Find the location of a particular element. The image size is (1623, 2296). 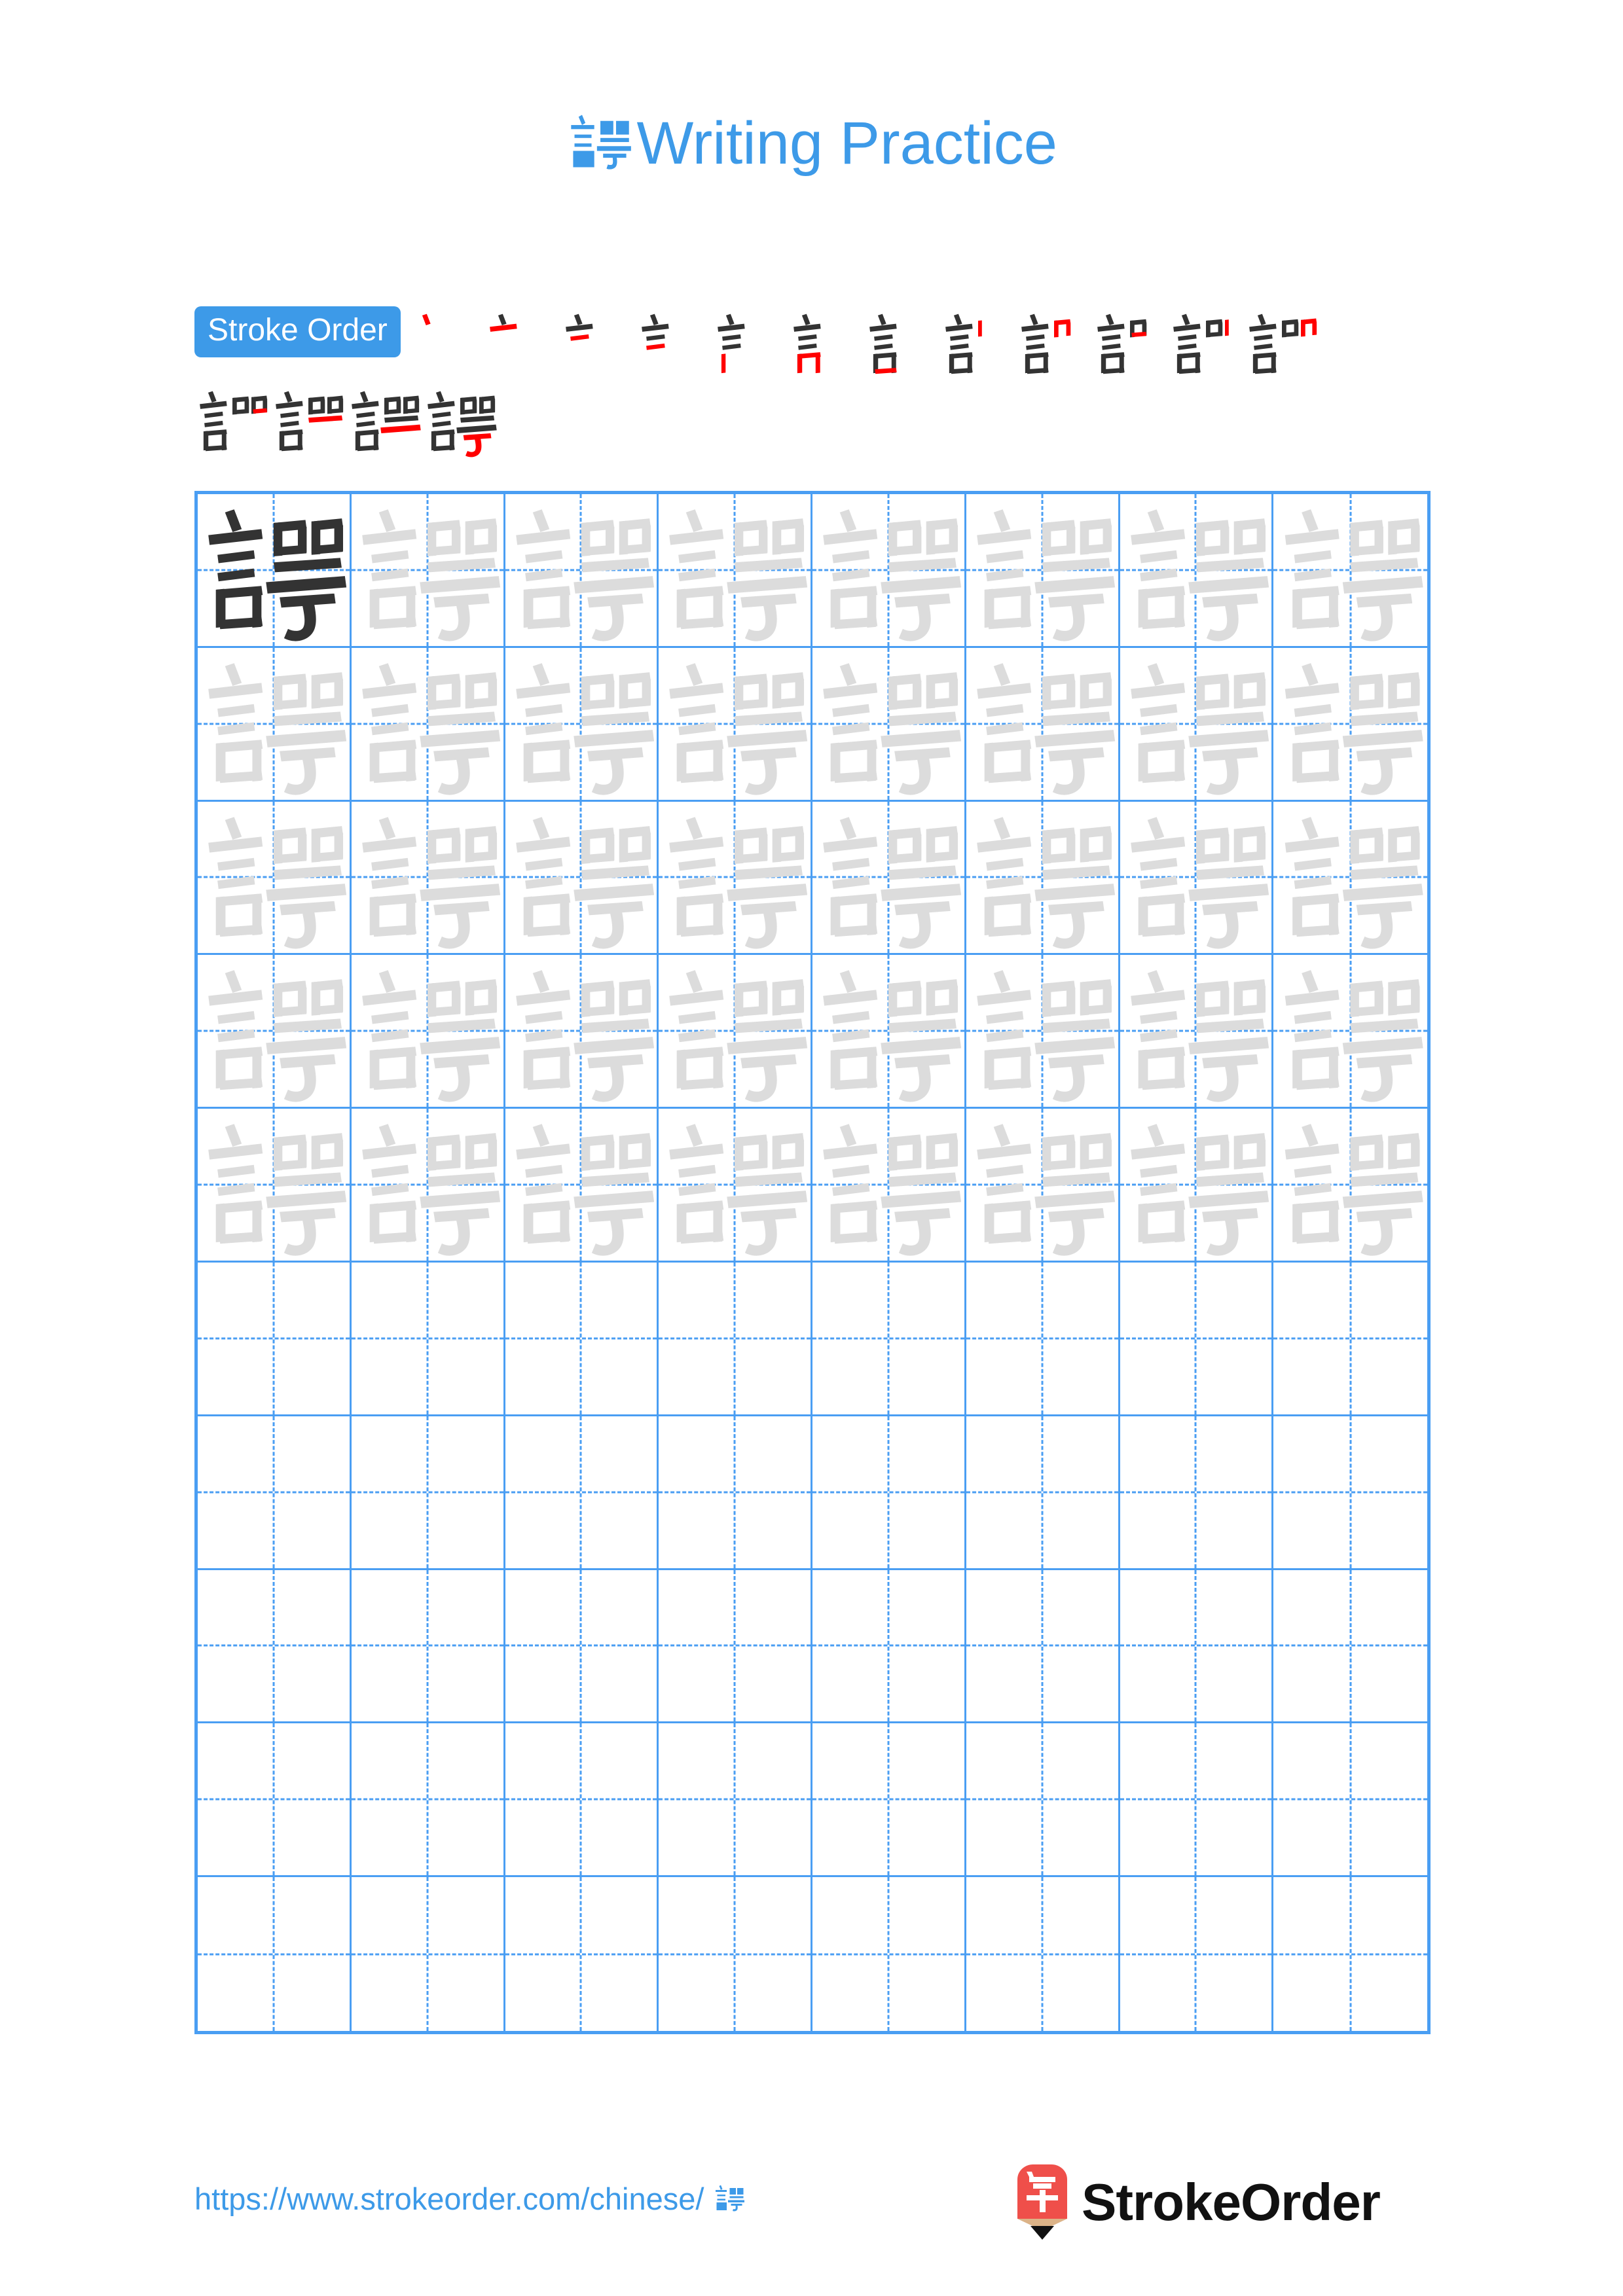

practice-cell-r1-c6 is located at coordinates (1043, 571).